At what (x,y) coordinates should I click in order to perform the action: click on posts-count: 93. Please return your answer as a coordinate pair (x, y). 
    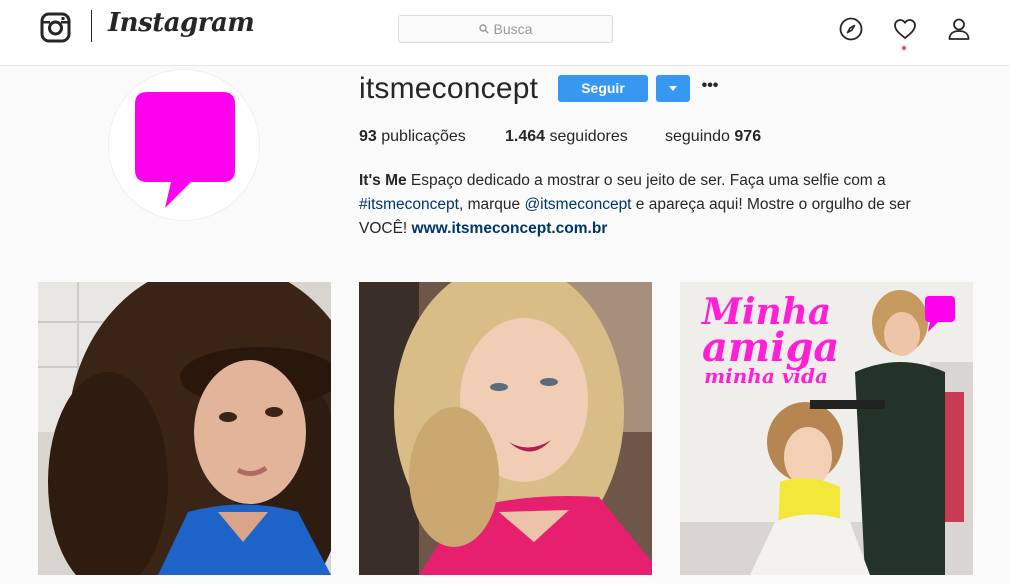
    Looking at the image, I should click on (368, 136).